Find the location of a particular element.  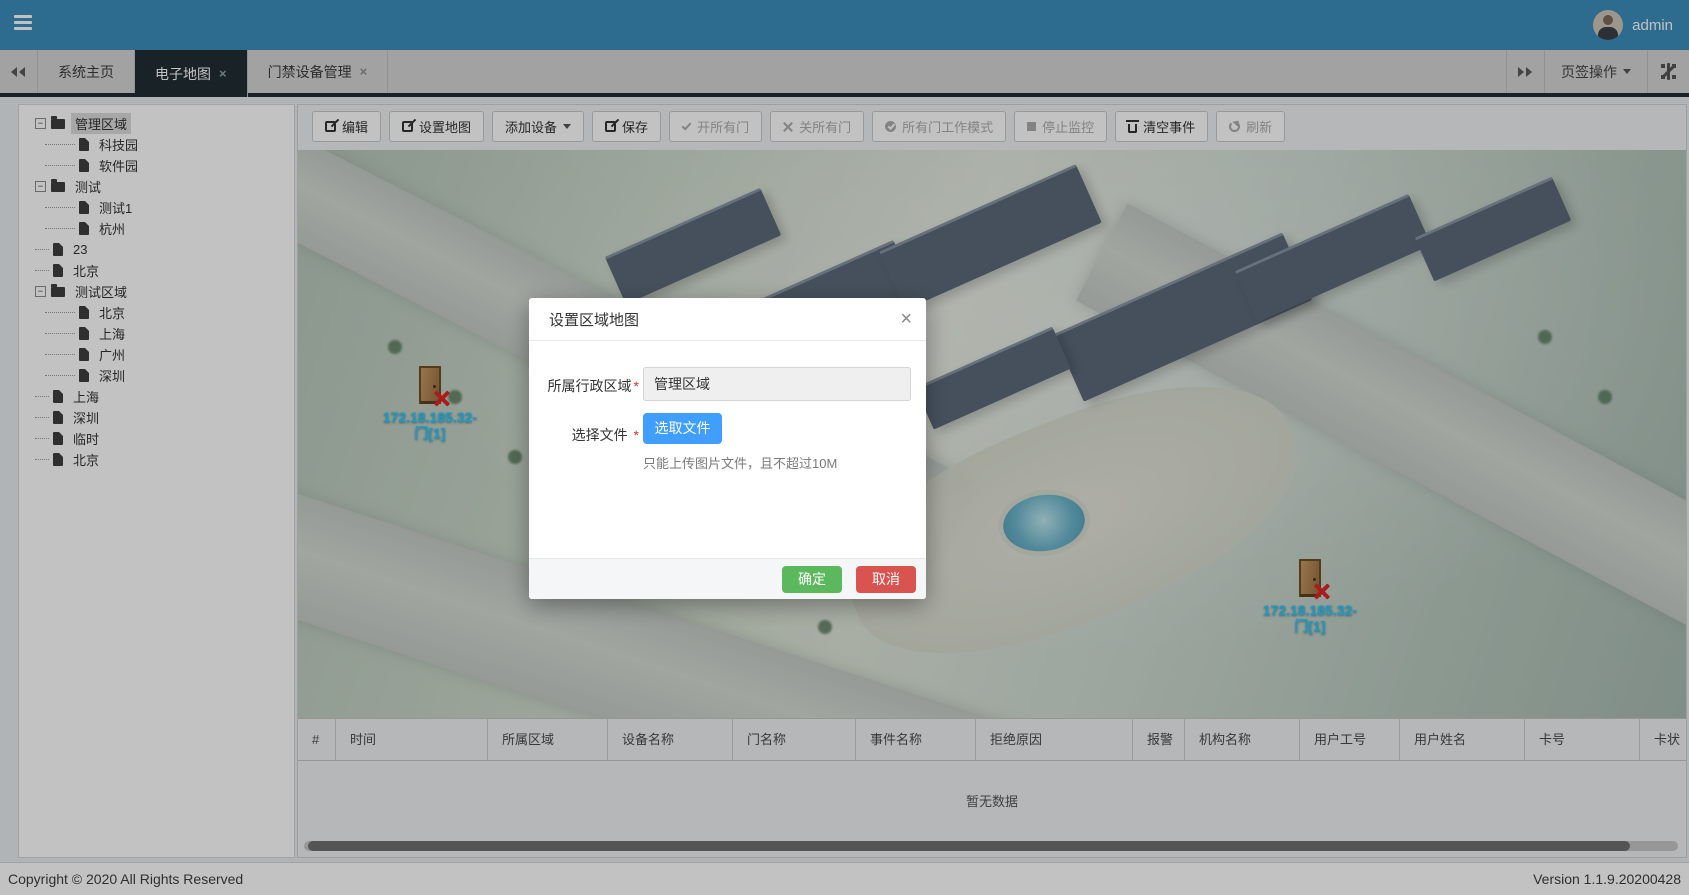

dialog-body: 所属行政区域* 选择文件 * 选取文件 只能上传图片文件，且不超过10M is located at coordinates (727, 406).